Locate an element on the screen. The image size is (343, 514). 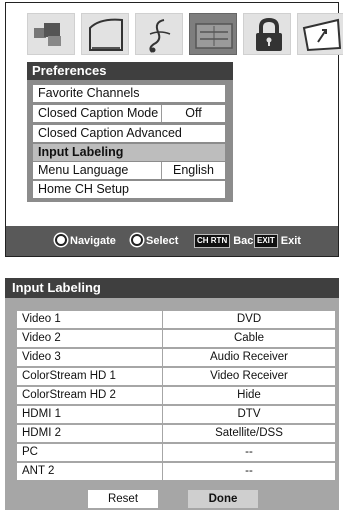
input-row: PC -- is located at coordinates (176, 452).